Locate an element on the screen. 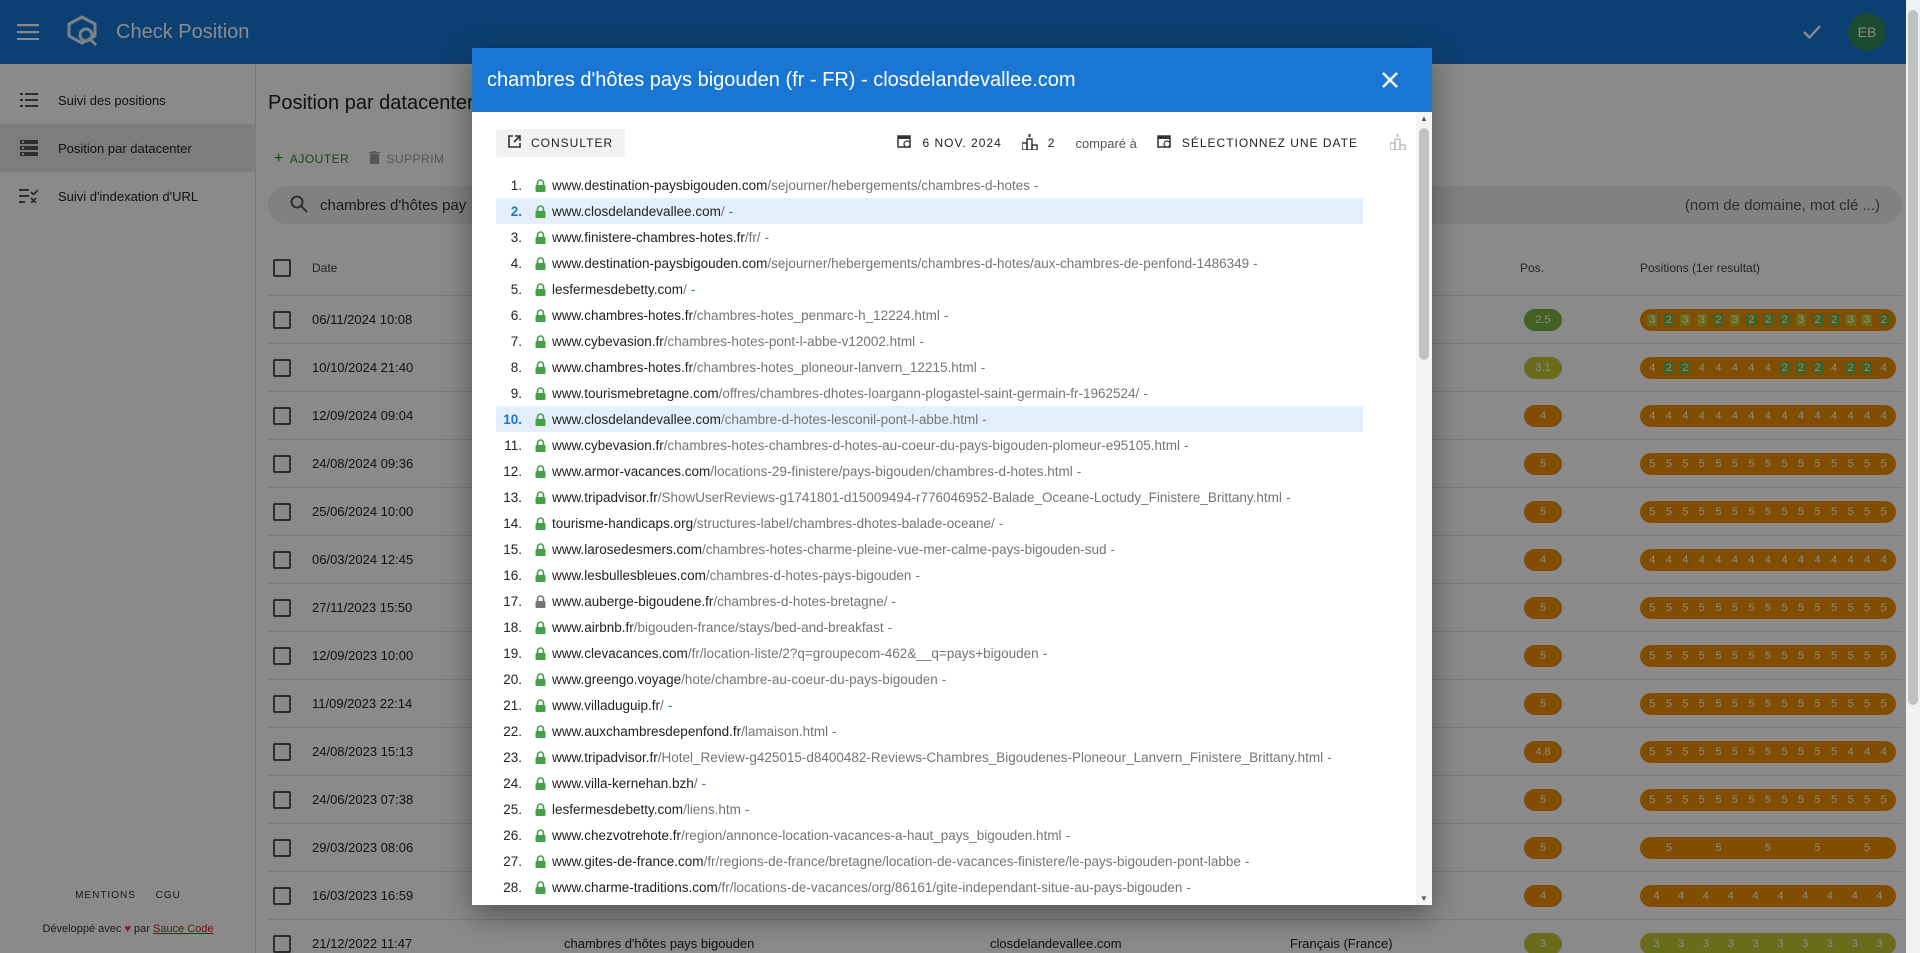  result-domain: www.auxchambresdepenfond.fr is located at coordinates (646, 731).